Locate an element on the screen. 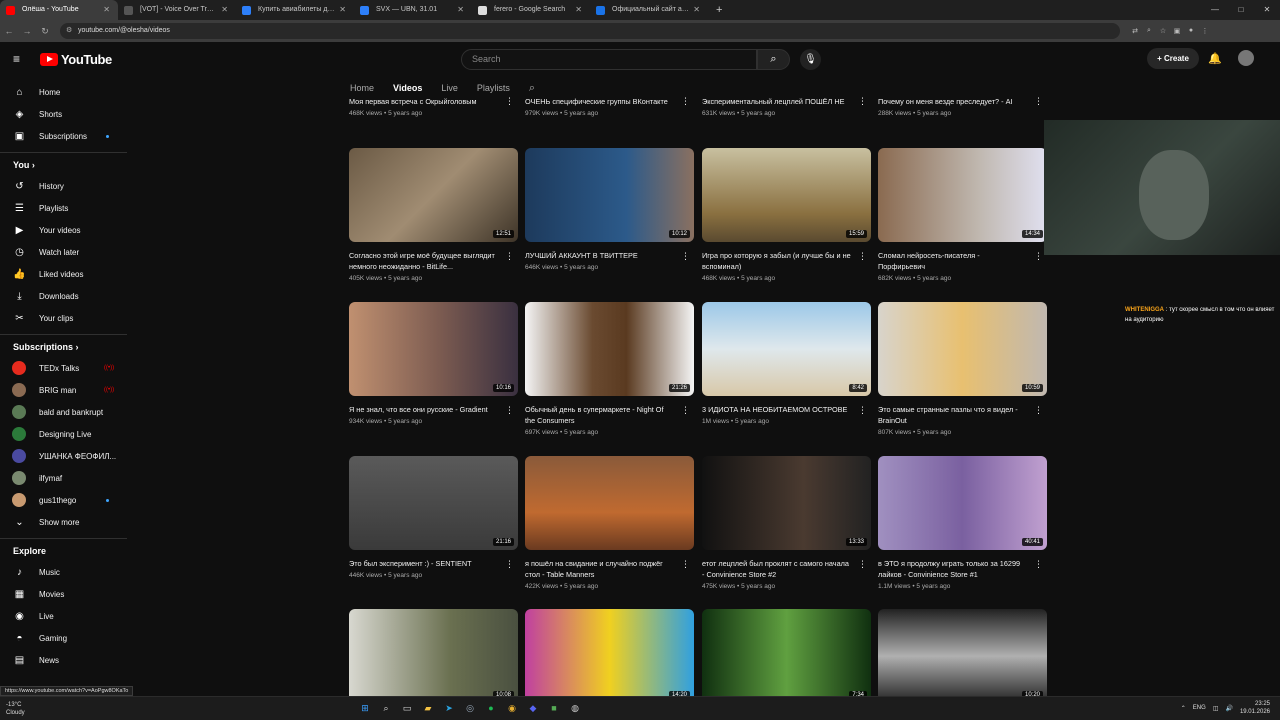 The width and height of the screenshot is (1280, 720). volume-icon: 🔊 is located at coordinates (1228, 708).